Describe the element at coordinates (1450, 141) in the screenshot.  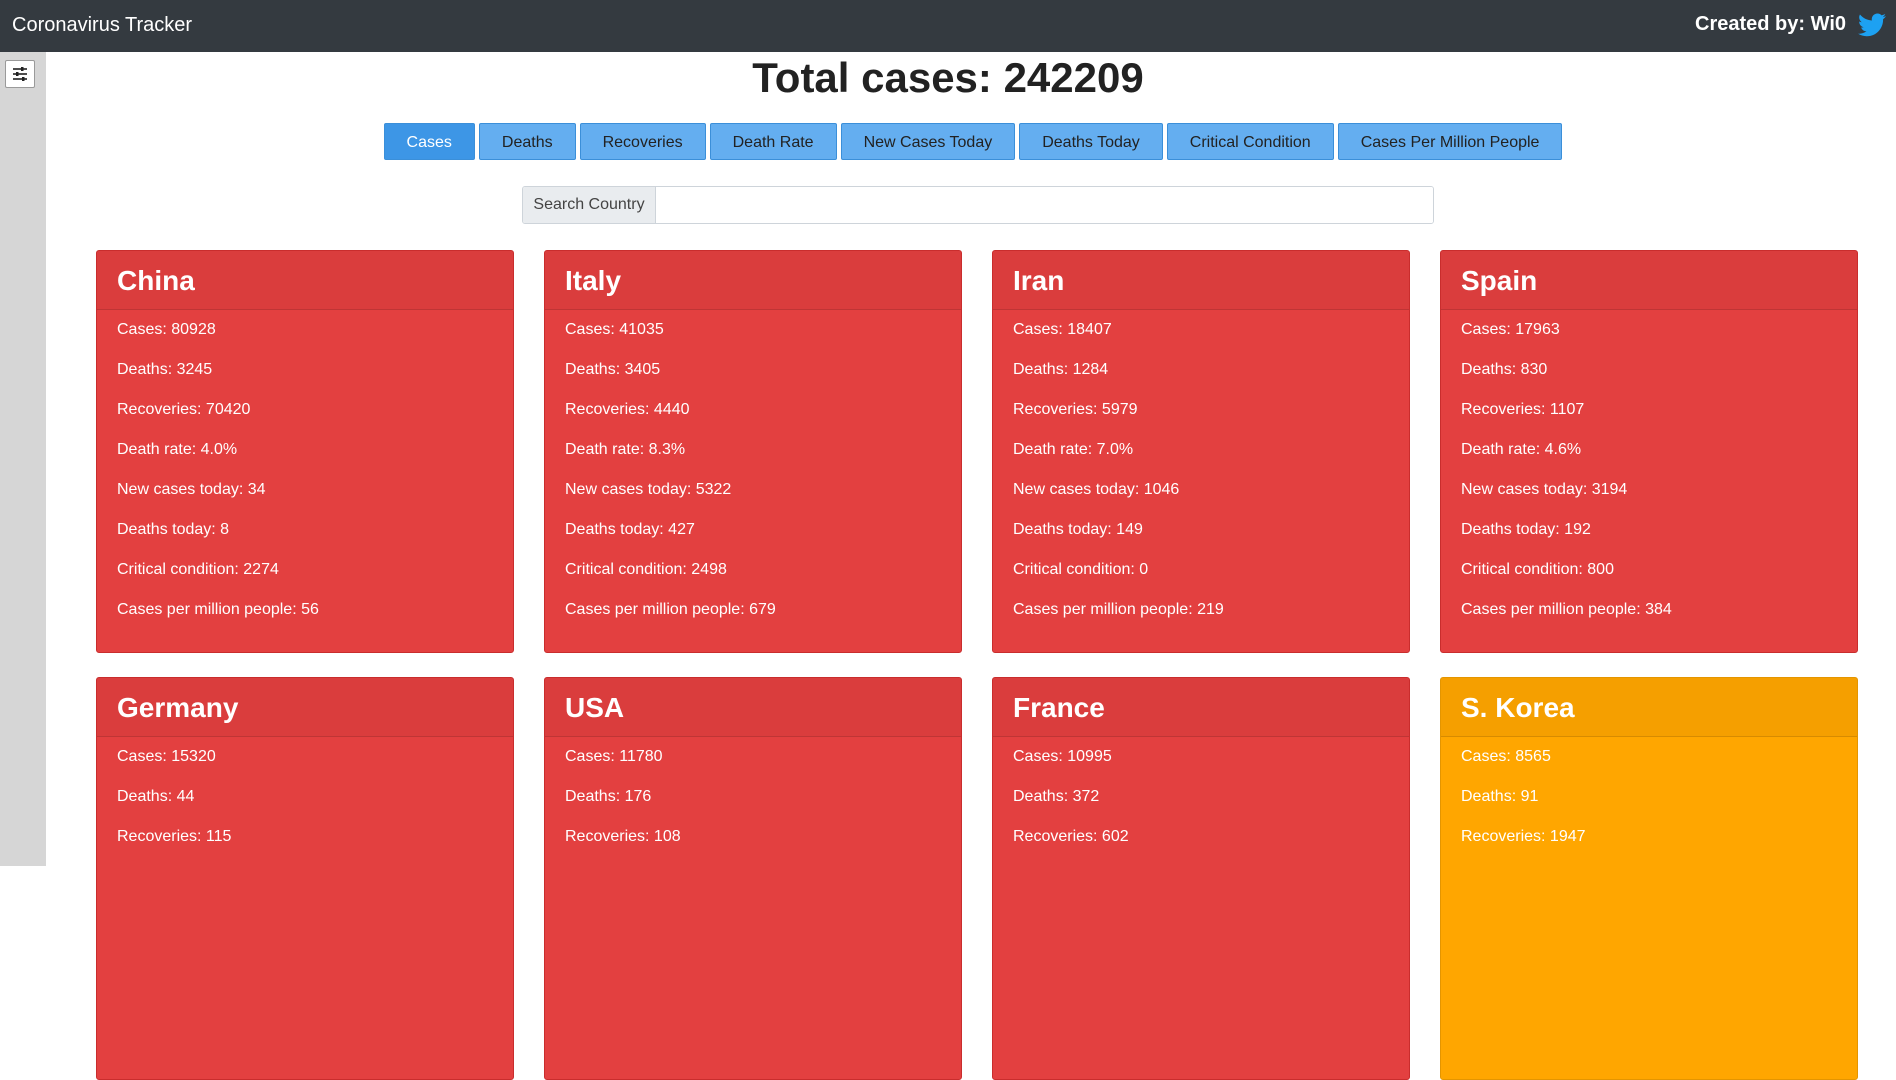
I see `sort-cases-per-million-button: Cases Per Million People` at that location.